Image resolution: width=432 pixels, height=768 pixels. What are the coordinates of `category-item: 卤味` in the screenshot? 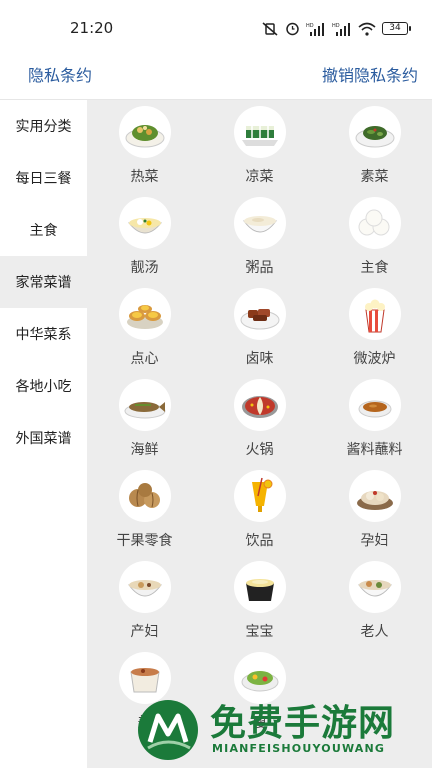 It's located at (259, 327).